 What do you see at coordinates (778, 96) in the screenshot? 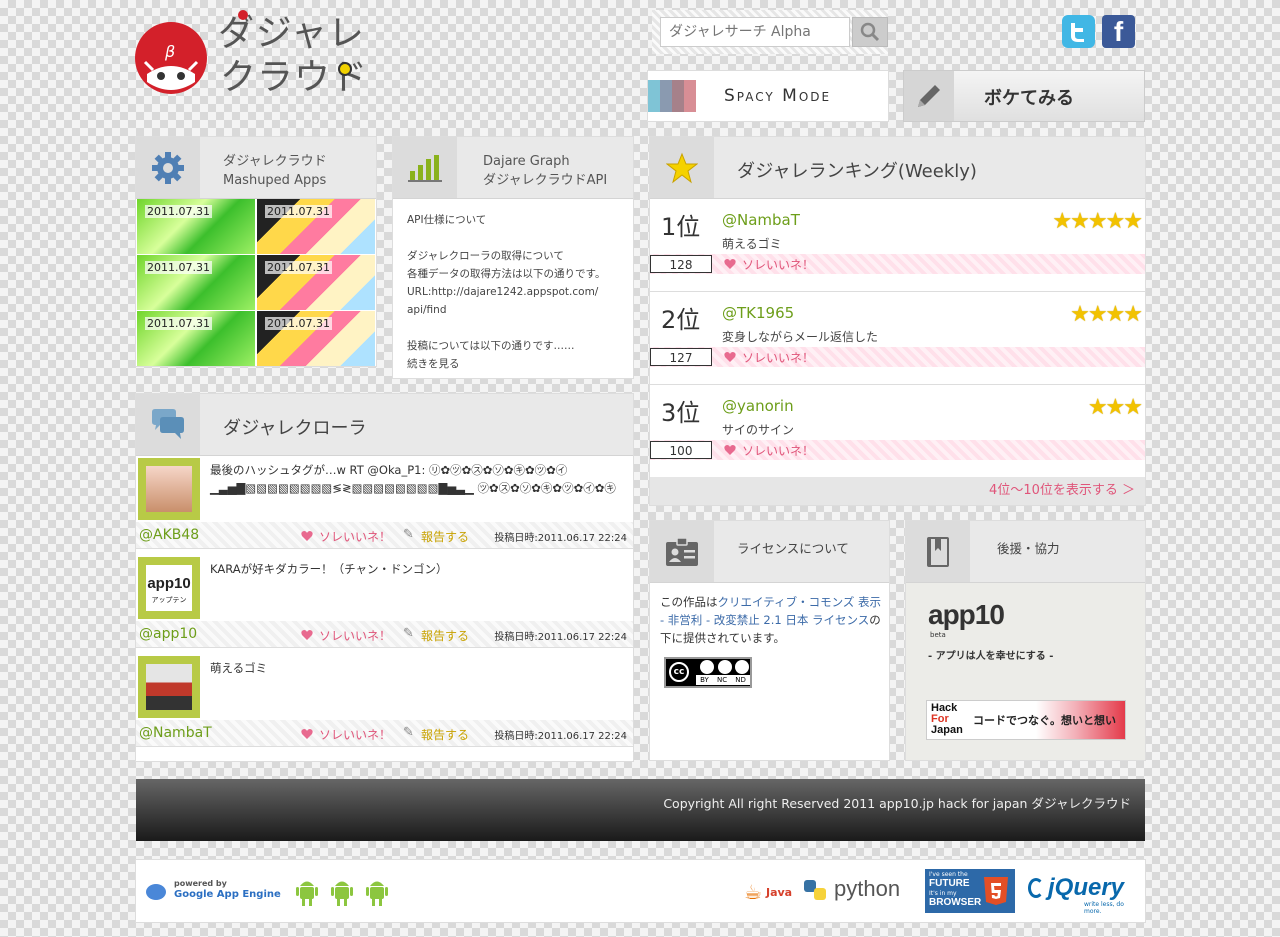
I see `spacy-mode-label: Spacy Mode` at bounding box center [778, 96].